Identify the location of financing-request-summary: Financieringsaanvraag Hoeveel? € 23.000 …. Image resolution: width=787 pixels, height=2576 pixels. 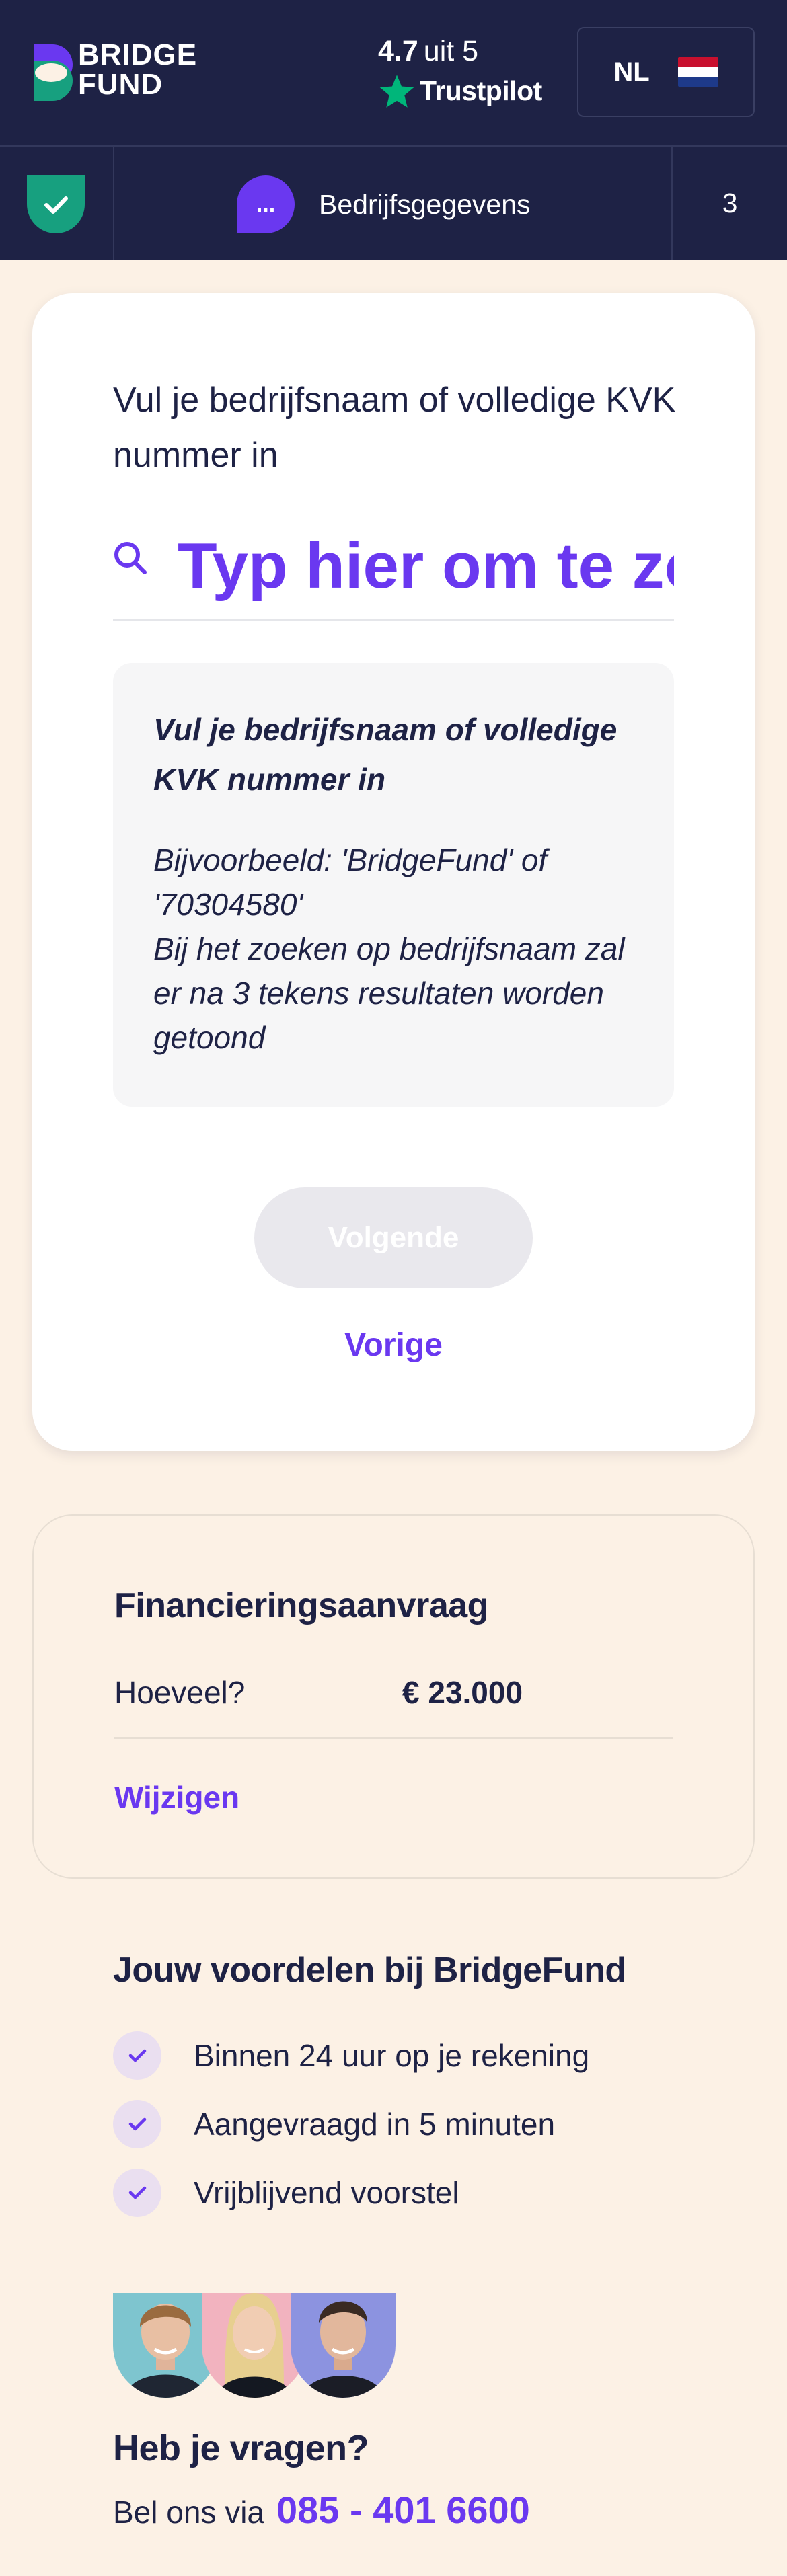
(394, 1697).